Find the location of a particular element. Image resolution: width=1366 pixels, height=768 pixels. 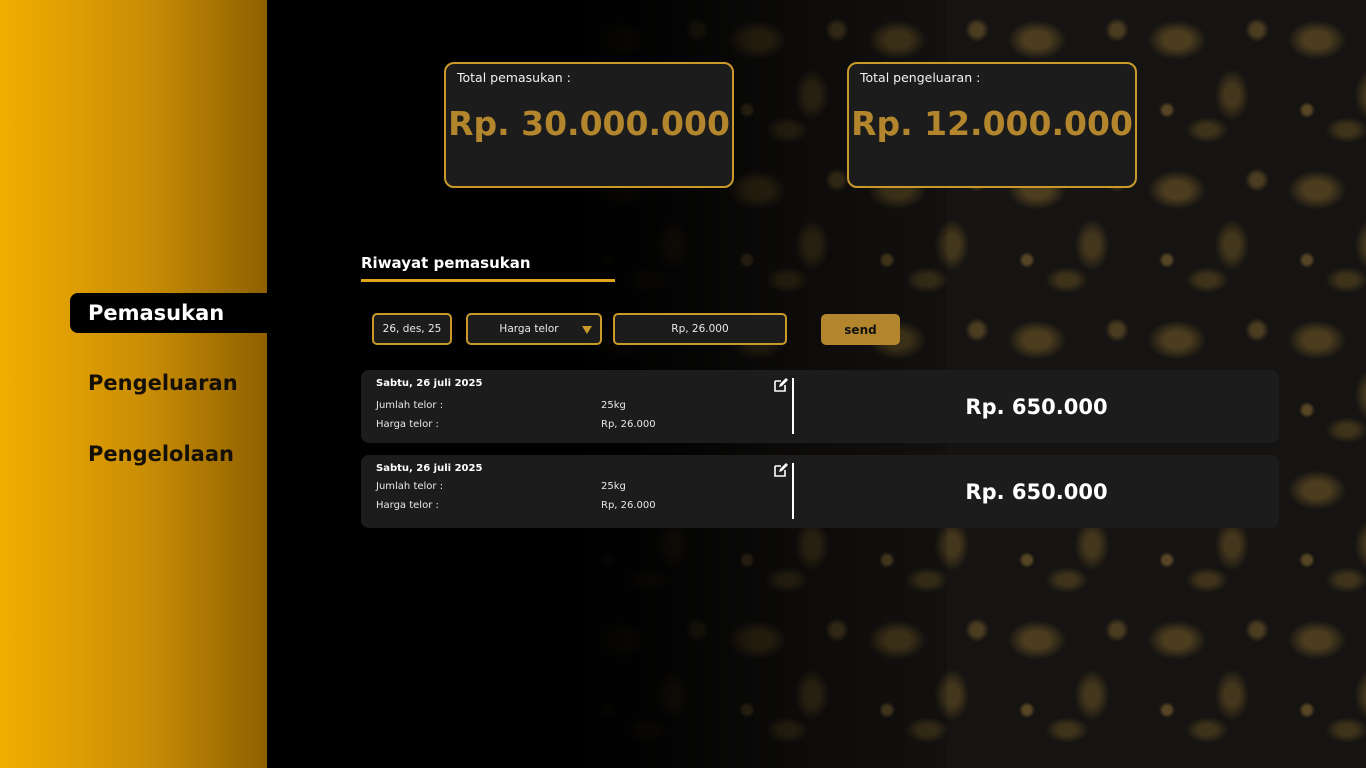

nav-item-pengeluaran: Pengeluaran is located at coordinates (168, 383).